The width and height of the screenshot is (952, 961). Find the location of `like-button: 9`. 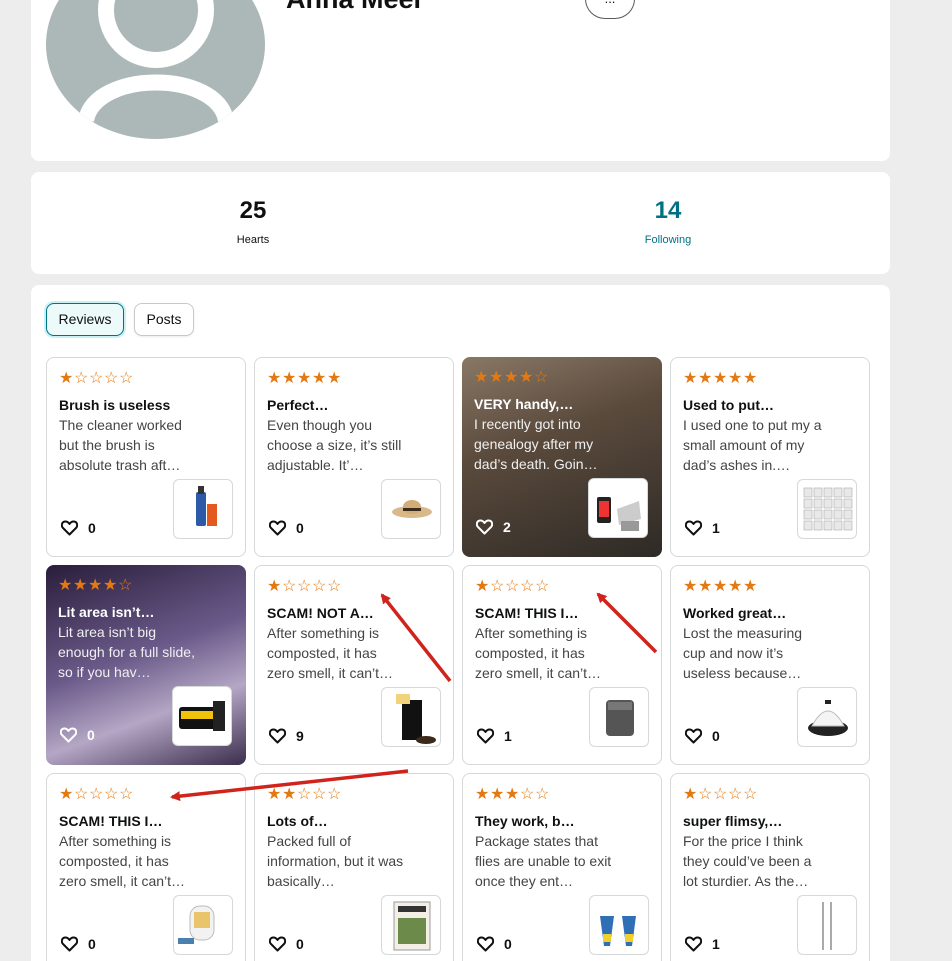

like-button: 9 is located at coordinates (286, 736).